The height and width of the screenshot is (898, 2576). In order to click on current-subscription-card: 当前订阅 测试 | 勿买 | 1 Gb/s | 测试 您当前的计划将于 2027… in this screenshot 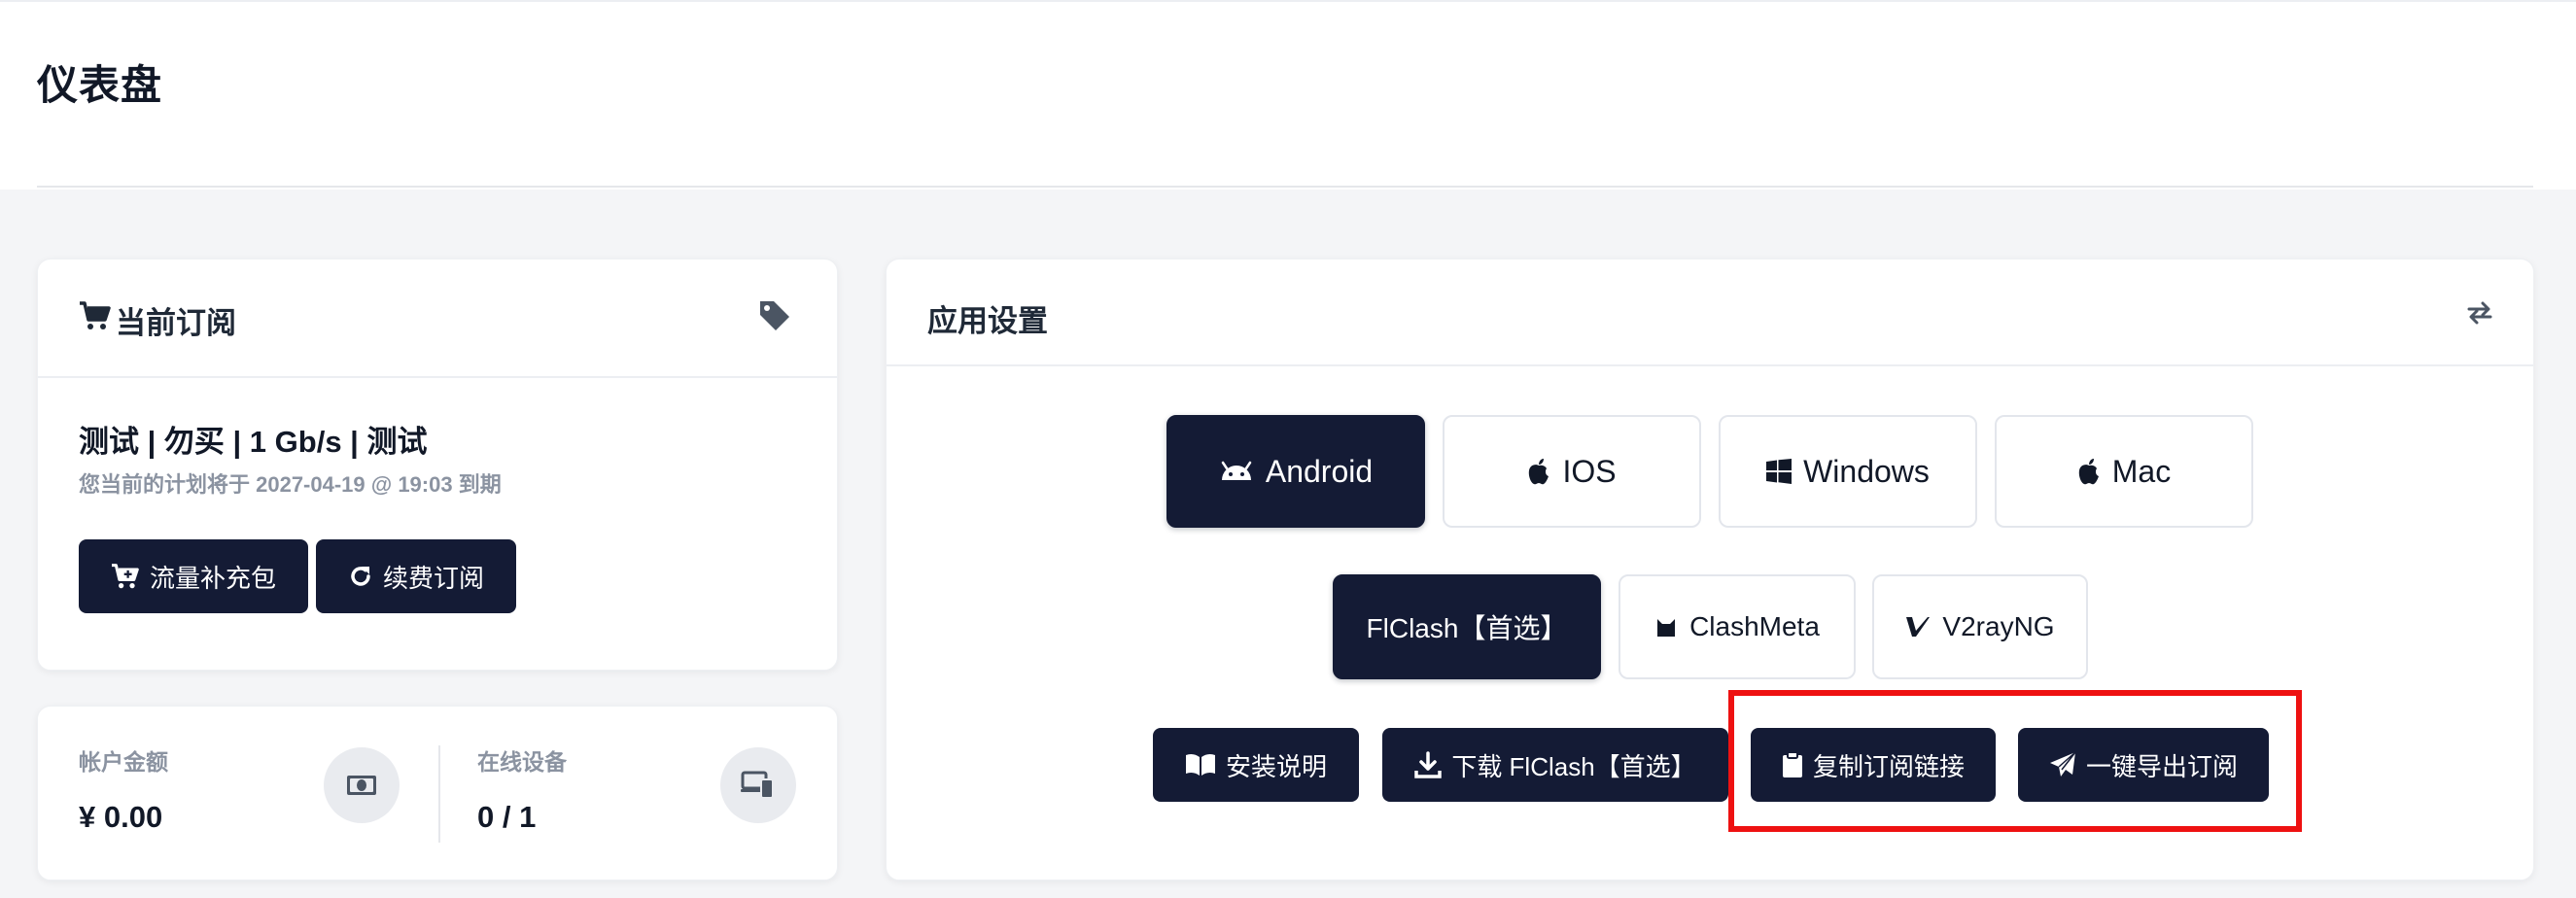, I will do `click(437, 465)`.